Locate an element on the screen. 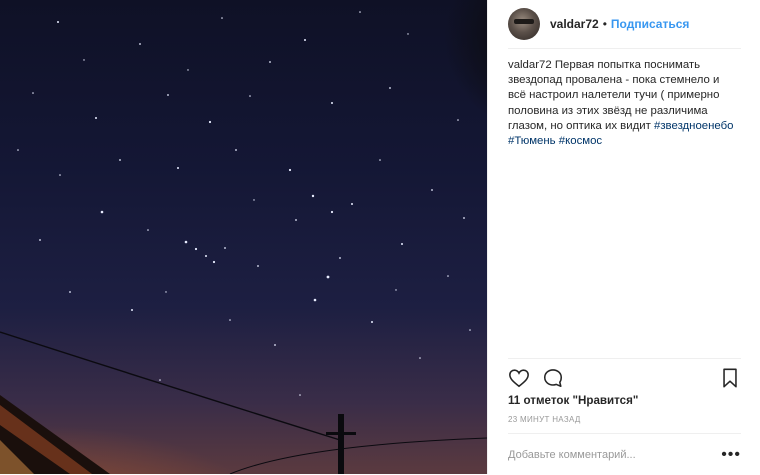  post-actions is located at coordinates (624, 377).